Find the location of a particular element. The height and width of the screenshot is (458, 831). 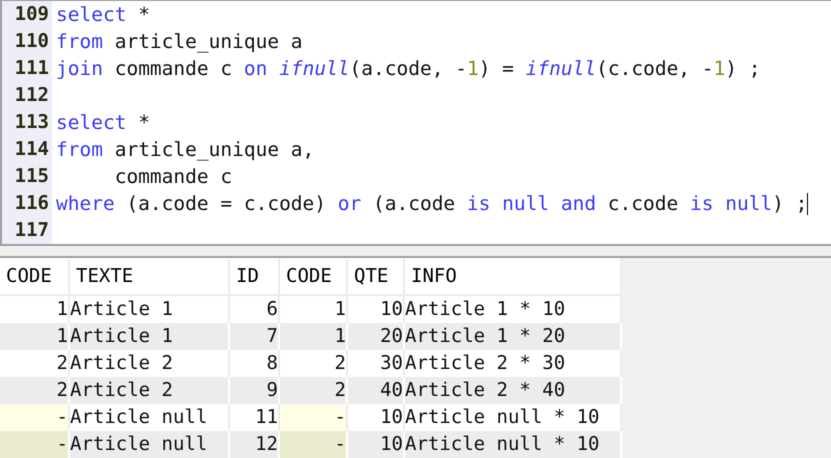

column-header: TEXTE is located at coordinates (150, 277).